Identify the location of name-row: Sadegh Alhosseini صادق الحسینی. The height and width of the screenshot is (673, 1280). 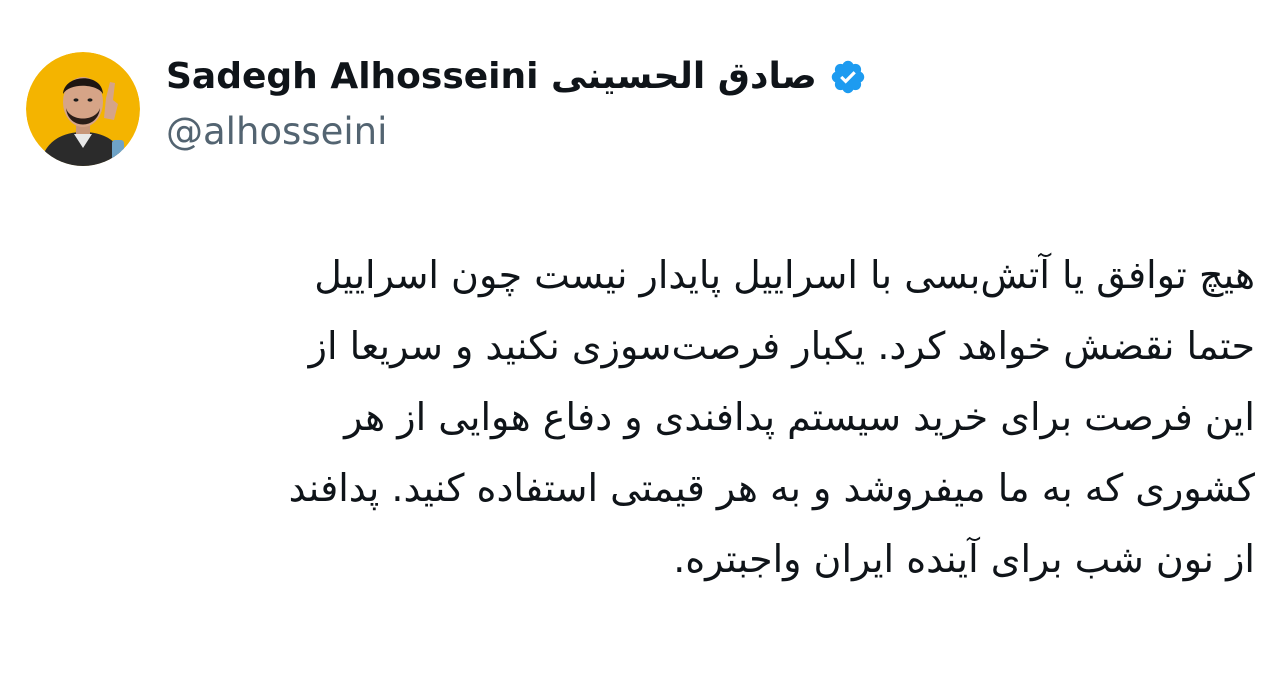
(516, 77).